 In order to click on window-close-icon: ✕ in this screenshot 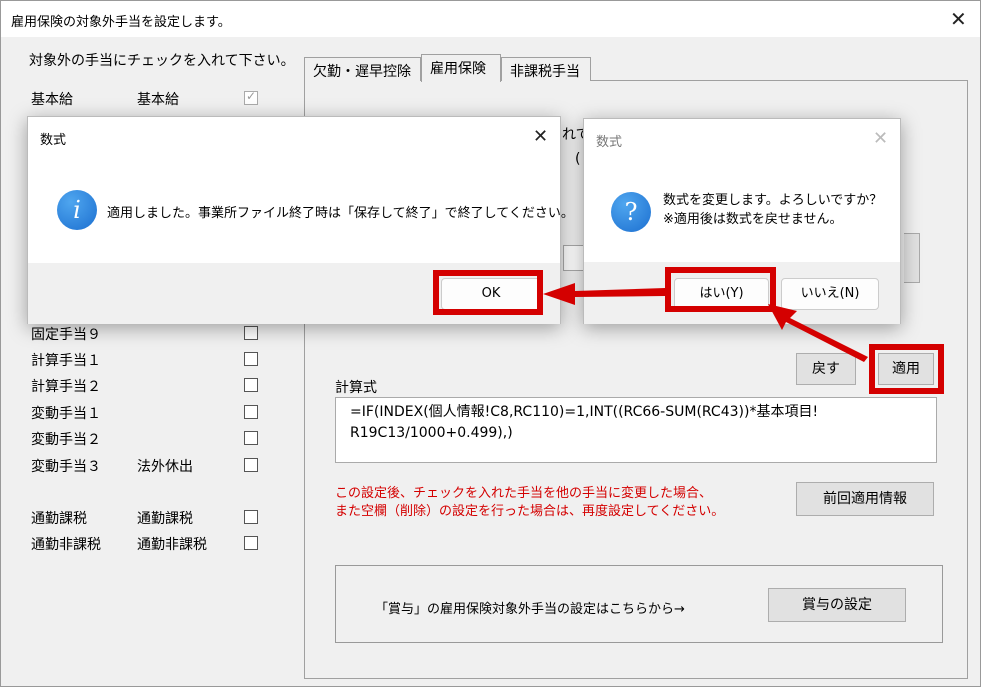, I will do `click(958, 19)`.